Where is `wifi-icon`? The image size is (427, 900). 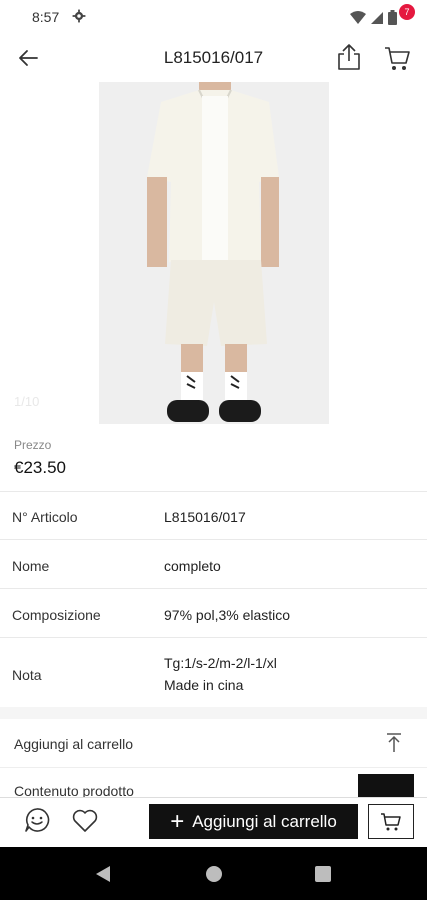
wifi-icon is located at coordinates (358, 17).